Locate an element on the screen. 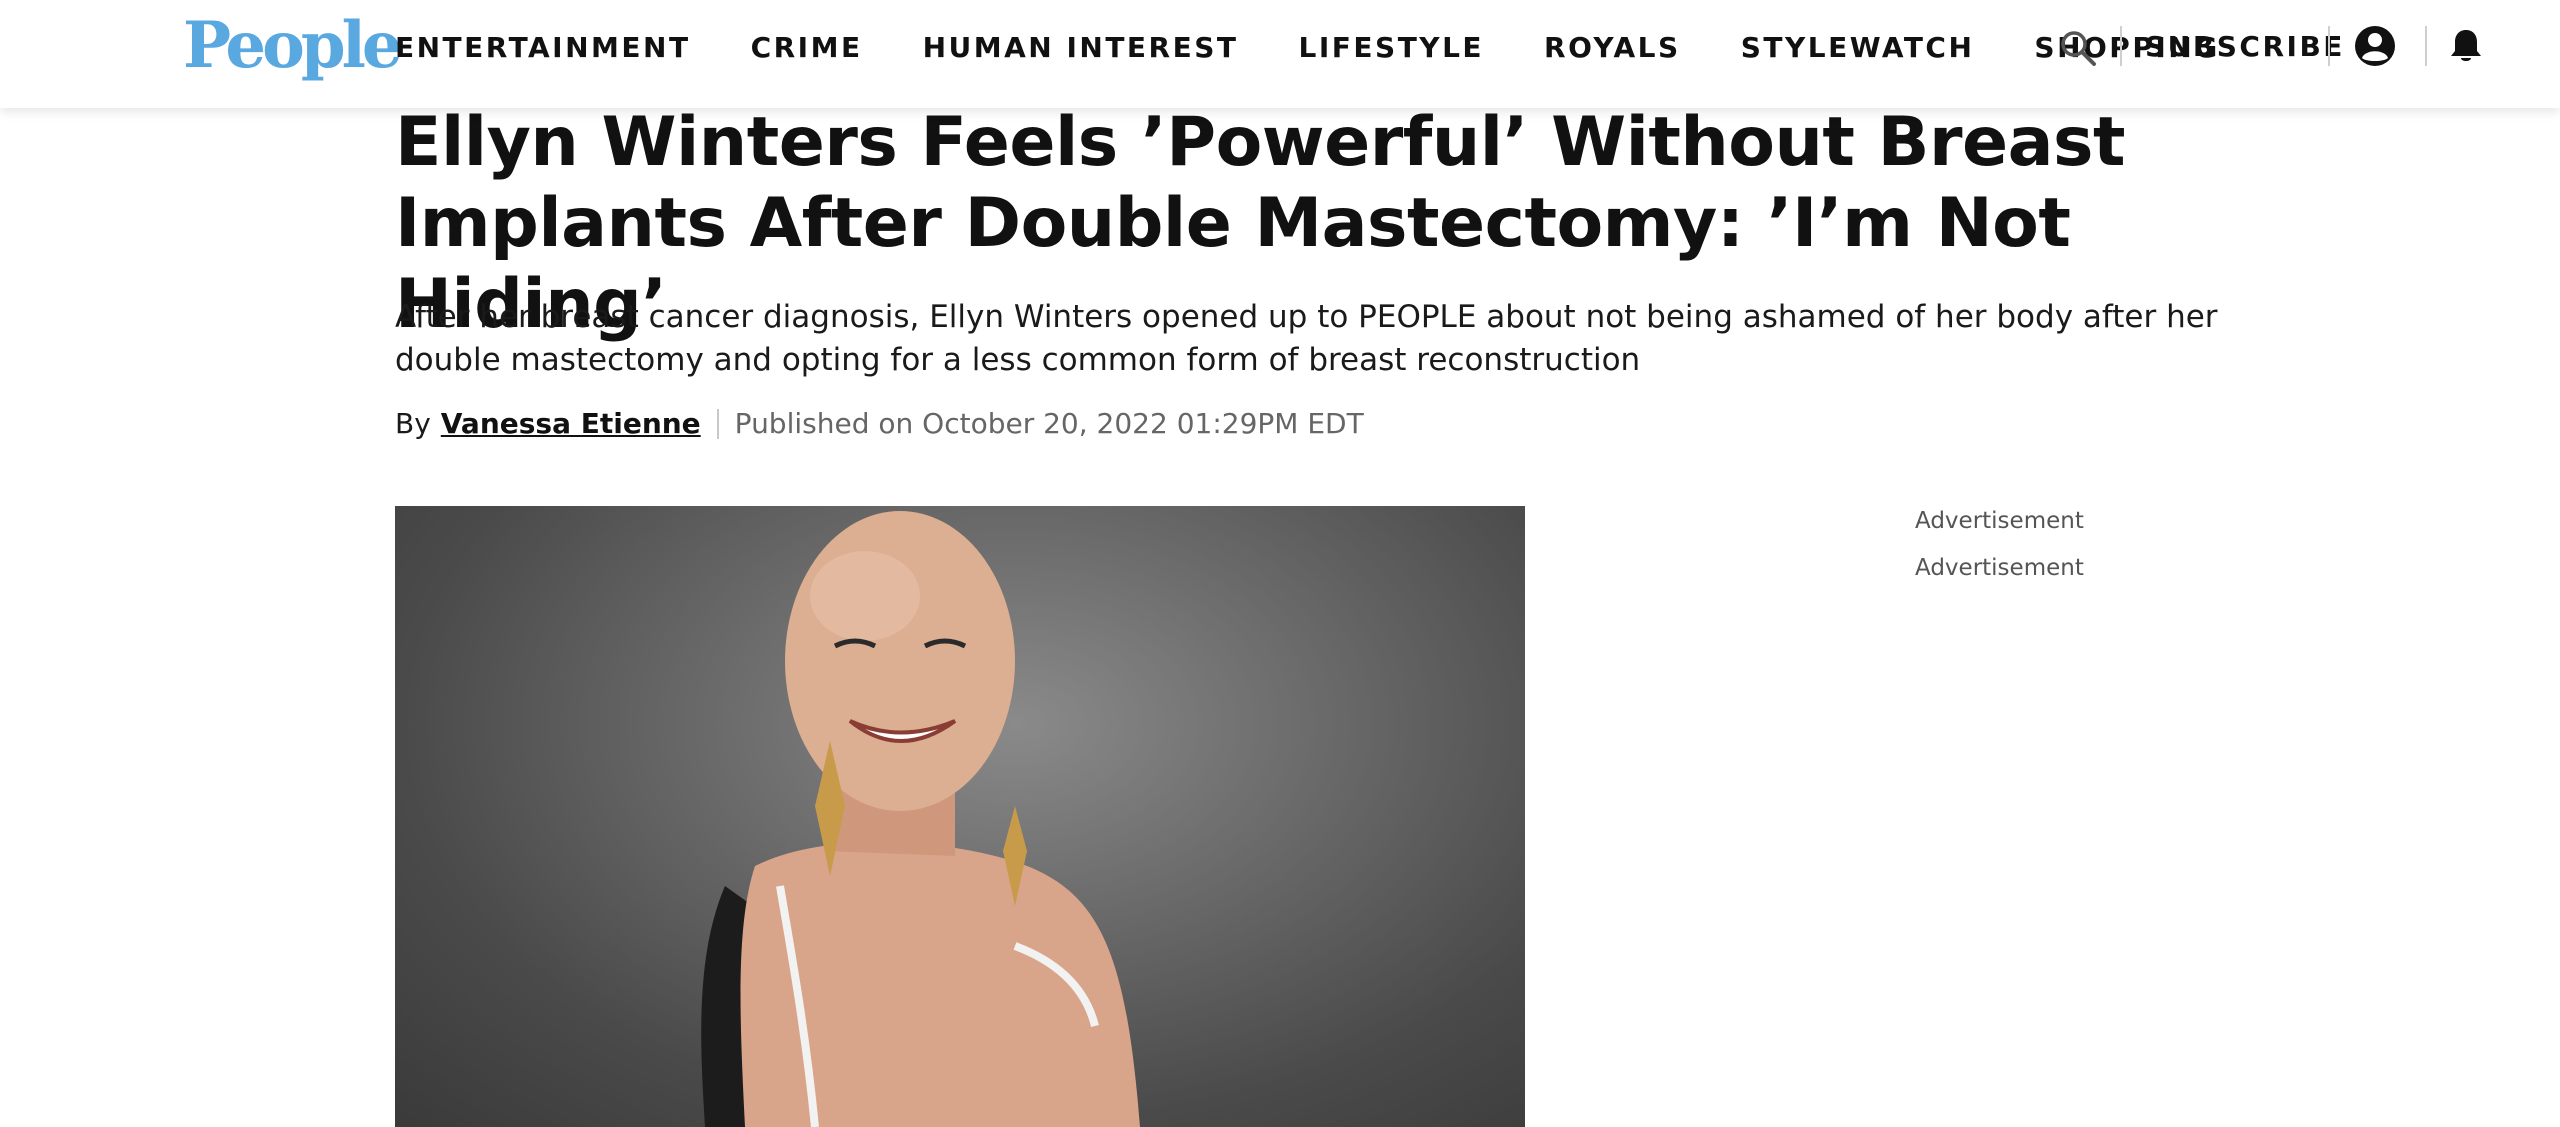  nav-human-interest: HUMAN INTEREST is located at coordinates (1081, 48).